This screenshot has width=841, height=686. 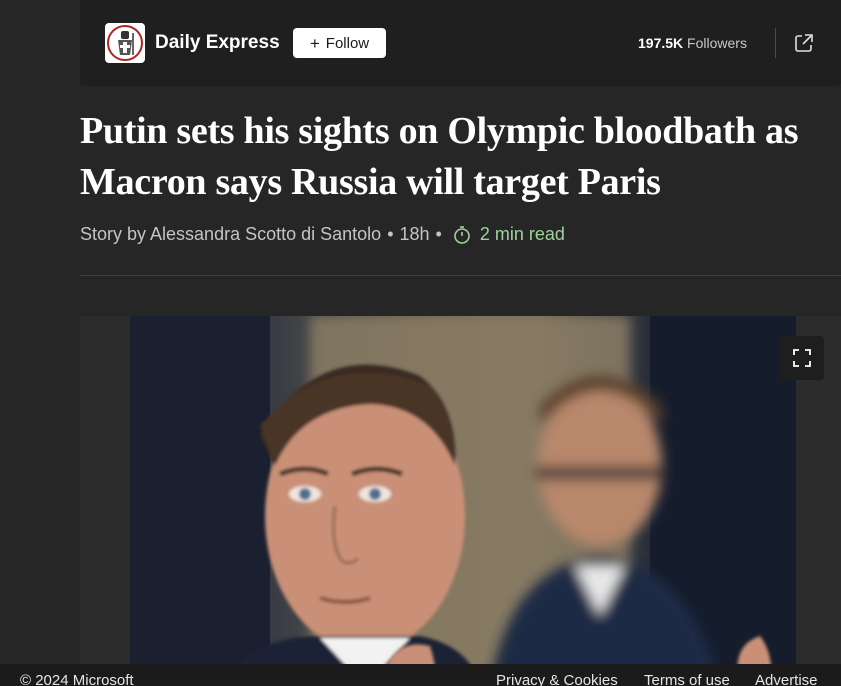 I want to click on author-line: Story by Alessandra Scotto di Santolo, so click(x=231, y=234).